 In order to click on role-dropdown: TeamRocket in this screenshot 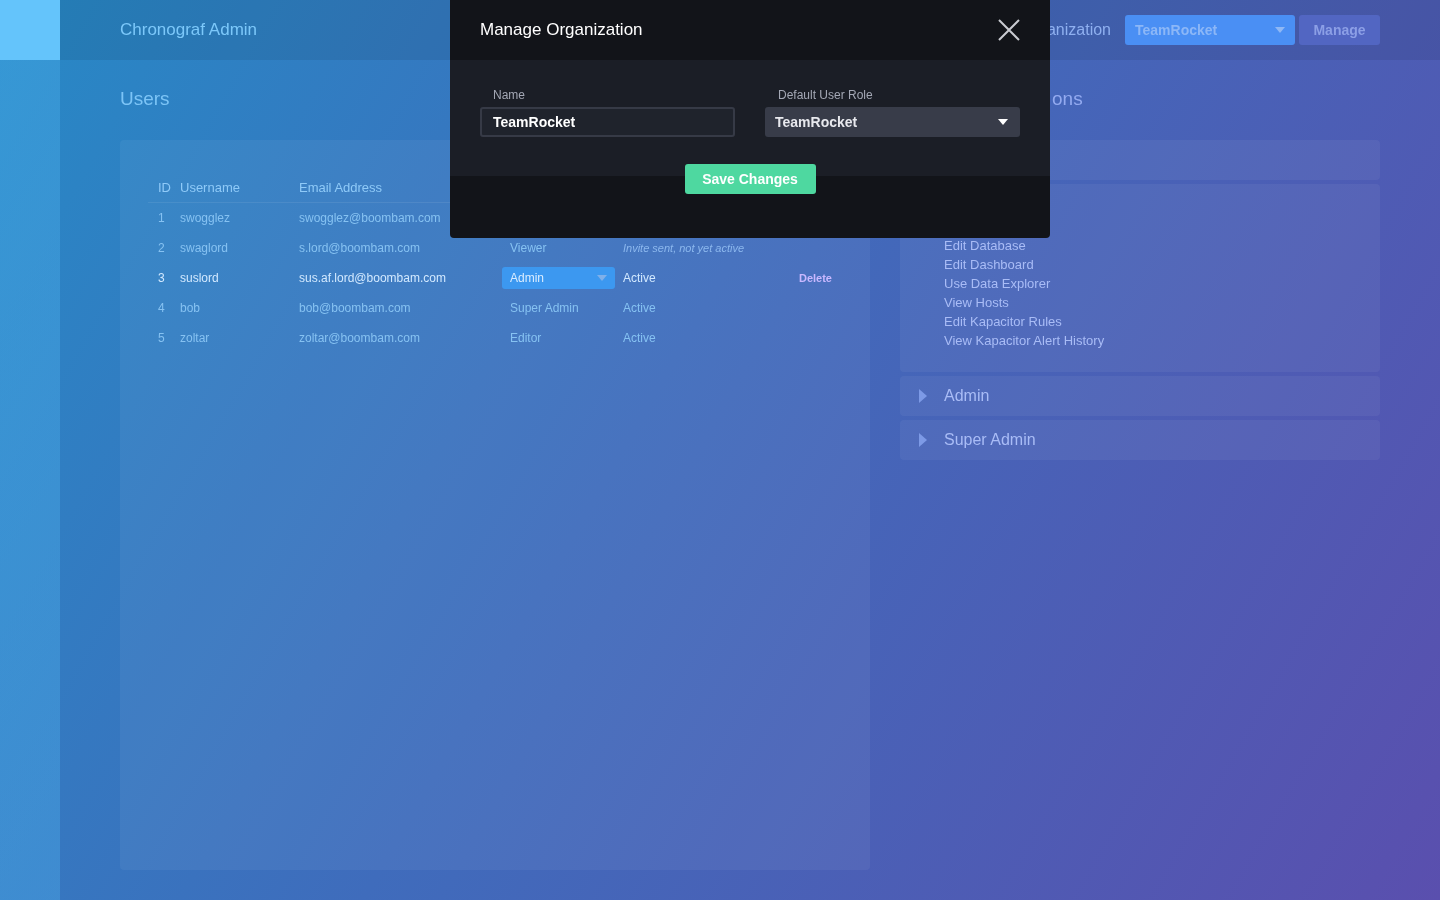, I will do `click(892, 122)`.